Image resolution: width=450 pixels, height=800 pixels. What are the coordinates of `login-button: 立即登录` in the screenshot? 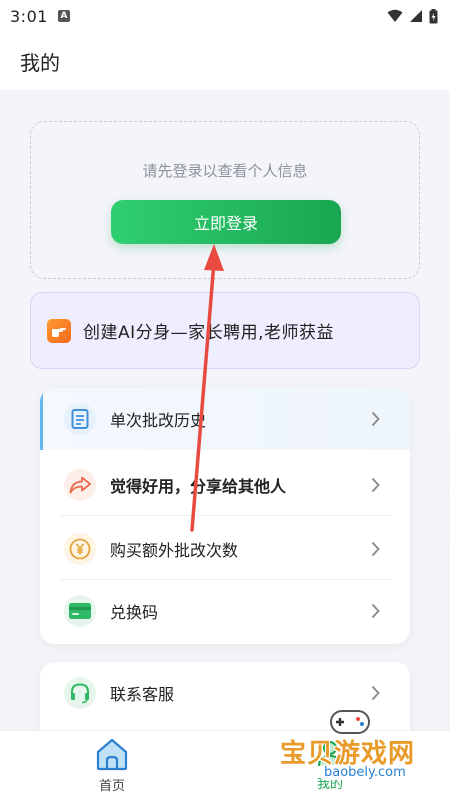 It's located at (226, 222).